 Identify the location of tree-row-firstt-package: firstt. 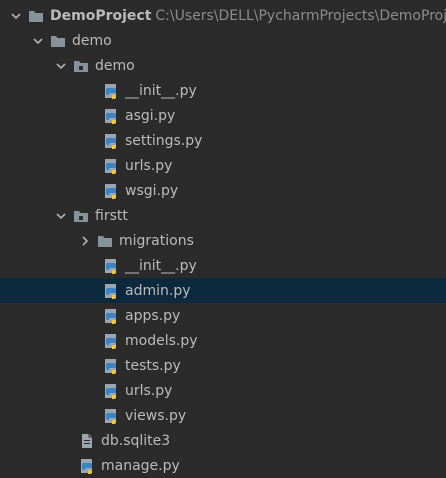
(223, 215).